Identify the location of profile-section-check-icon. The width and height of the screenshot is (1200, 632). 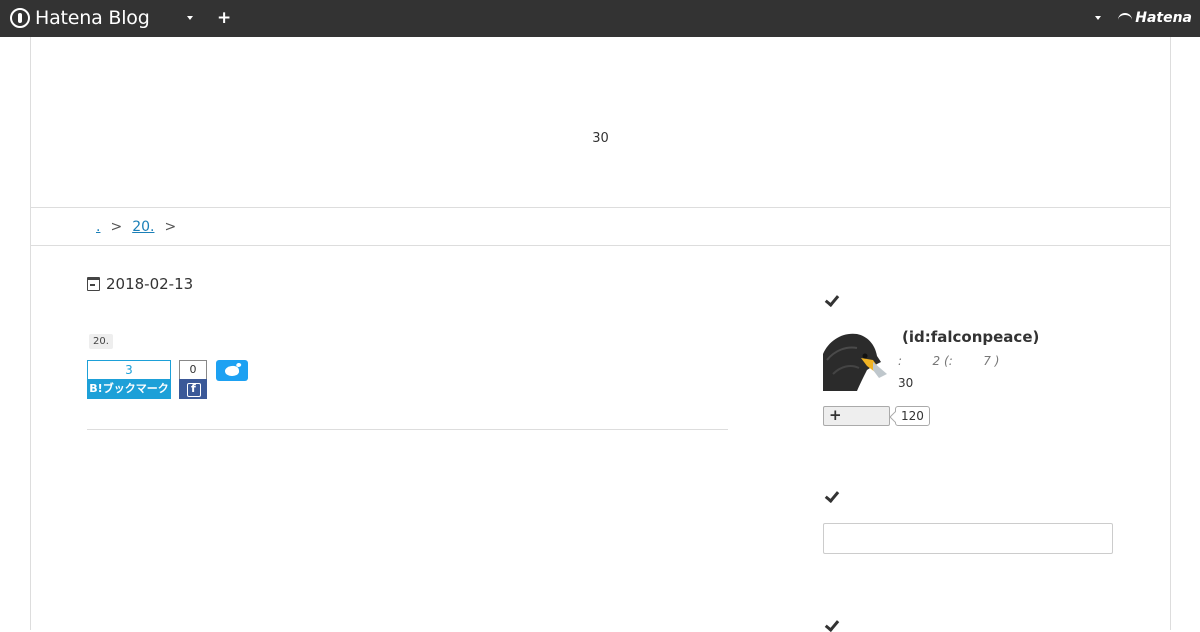
(832, 300).